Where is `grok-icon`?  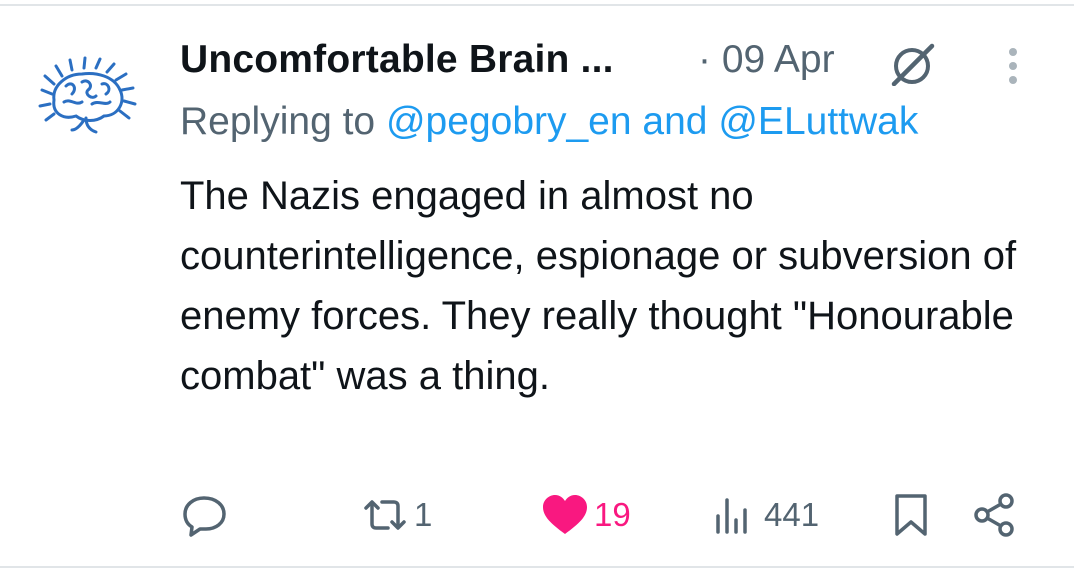
grok-icon is located at coordinates (913, 64).